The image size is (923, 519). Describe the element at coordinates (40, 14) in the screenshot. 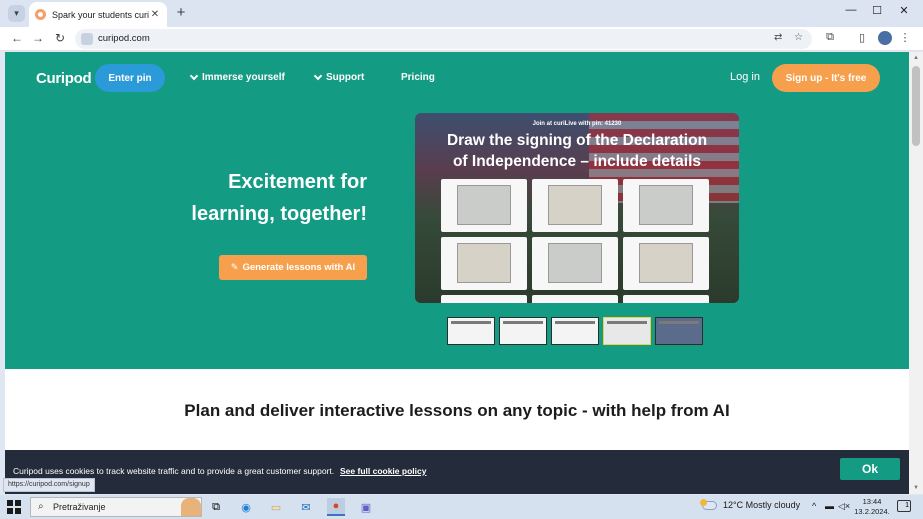

I see `curipod-favicon-icon` at that location.